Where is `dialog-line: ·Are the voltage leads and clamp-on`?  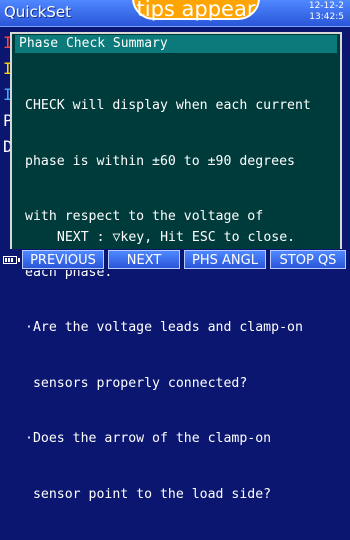 dialog-line: ·Are the voltage leads and clamp-on is located at coordinates (164, 327).